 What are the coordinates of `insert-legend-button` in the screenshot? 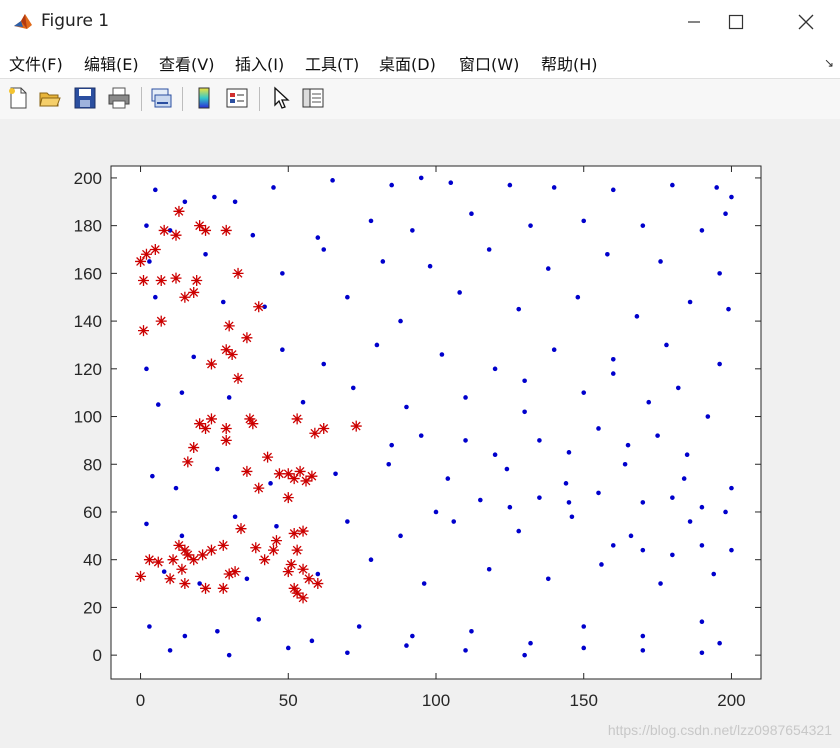 It's located at (237, 98).